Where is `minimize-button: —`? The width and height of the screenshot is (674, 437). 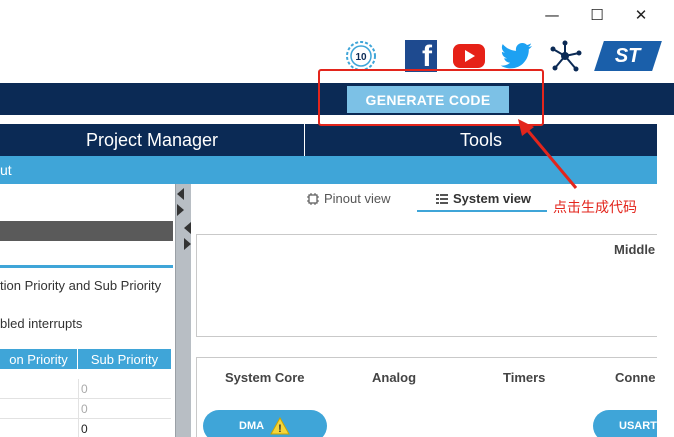 minimize-button: — is located at coordinates (552, 15).